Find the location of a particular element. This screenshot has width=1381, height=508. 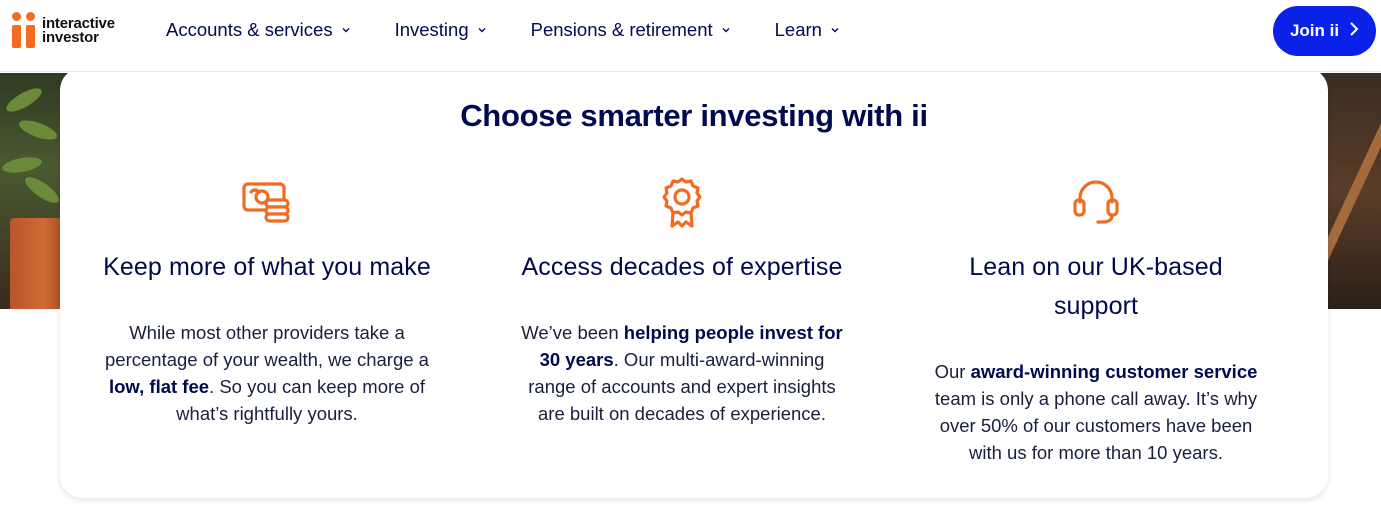

ii-logo-icon is located at coordinates (24, 31).